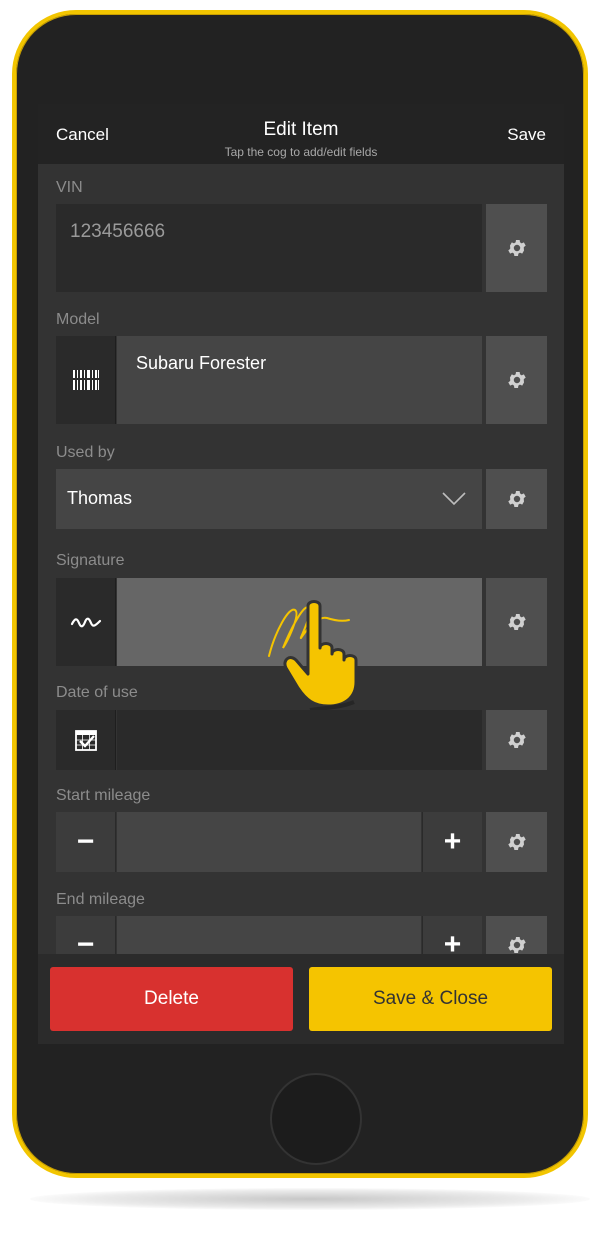  I want to click on start-mileage-decrement-button: −, so click(86, 842).